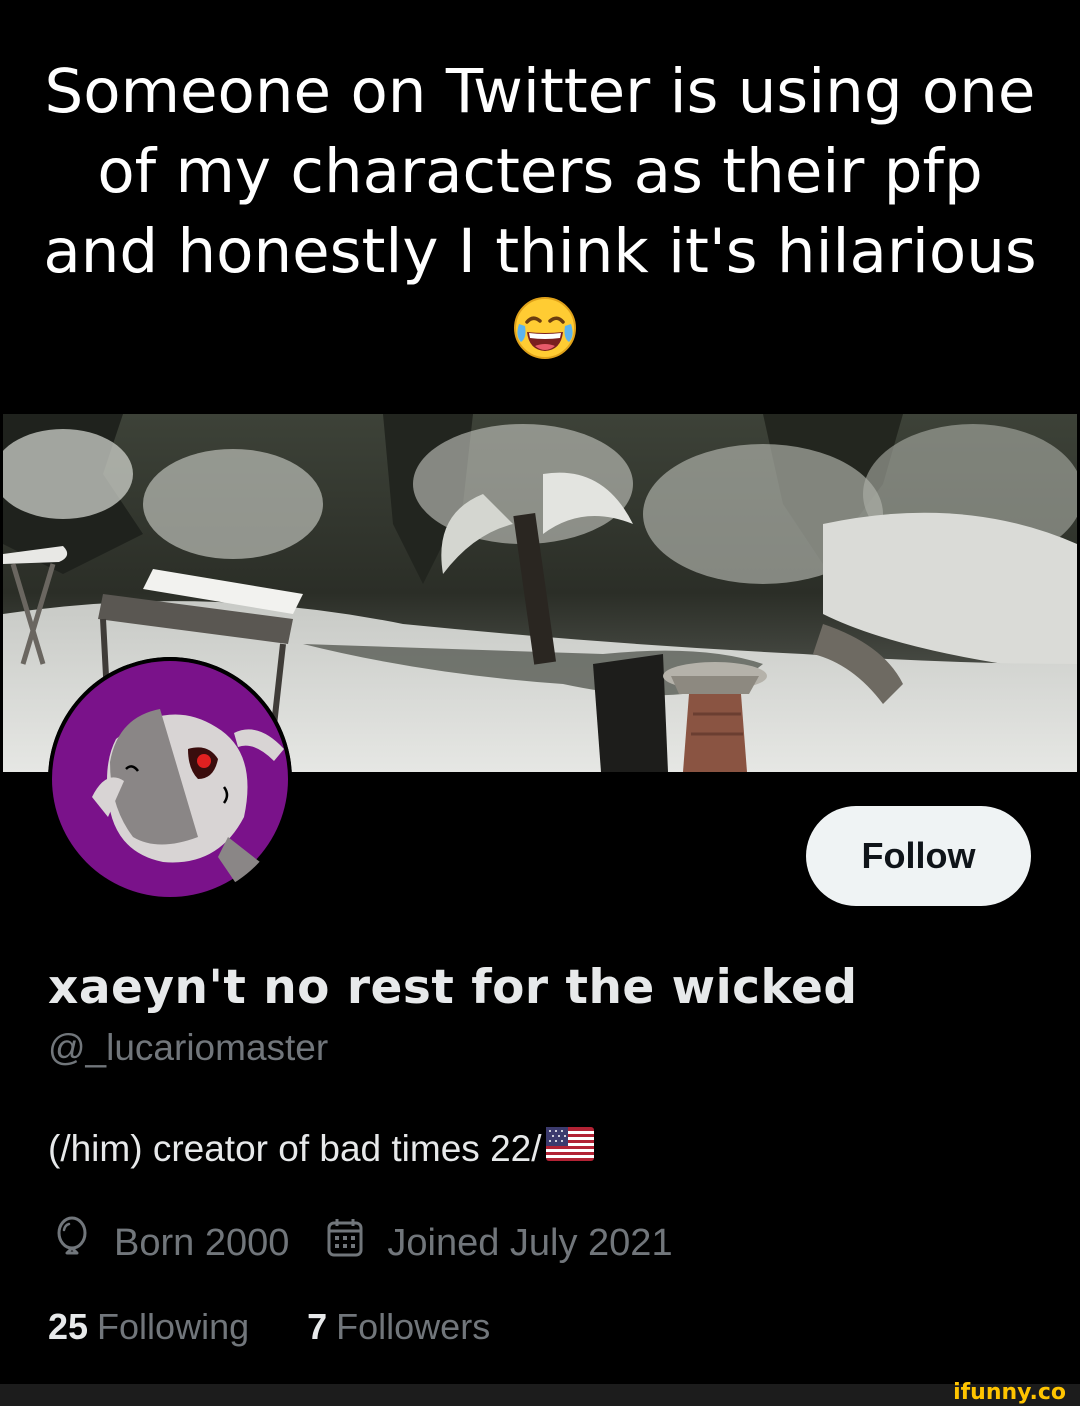 Image resolution: width=1080 pixels, height=1406 pixels. What do you see at coordinates (356, 1243) in the screenshot?
I see `calendar-icon` at bounding box center [356, 1243].